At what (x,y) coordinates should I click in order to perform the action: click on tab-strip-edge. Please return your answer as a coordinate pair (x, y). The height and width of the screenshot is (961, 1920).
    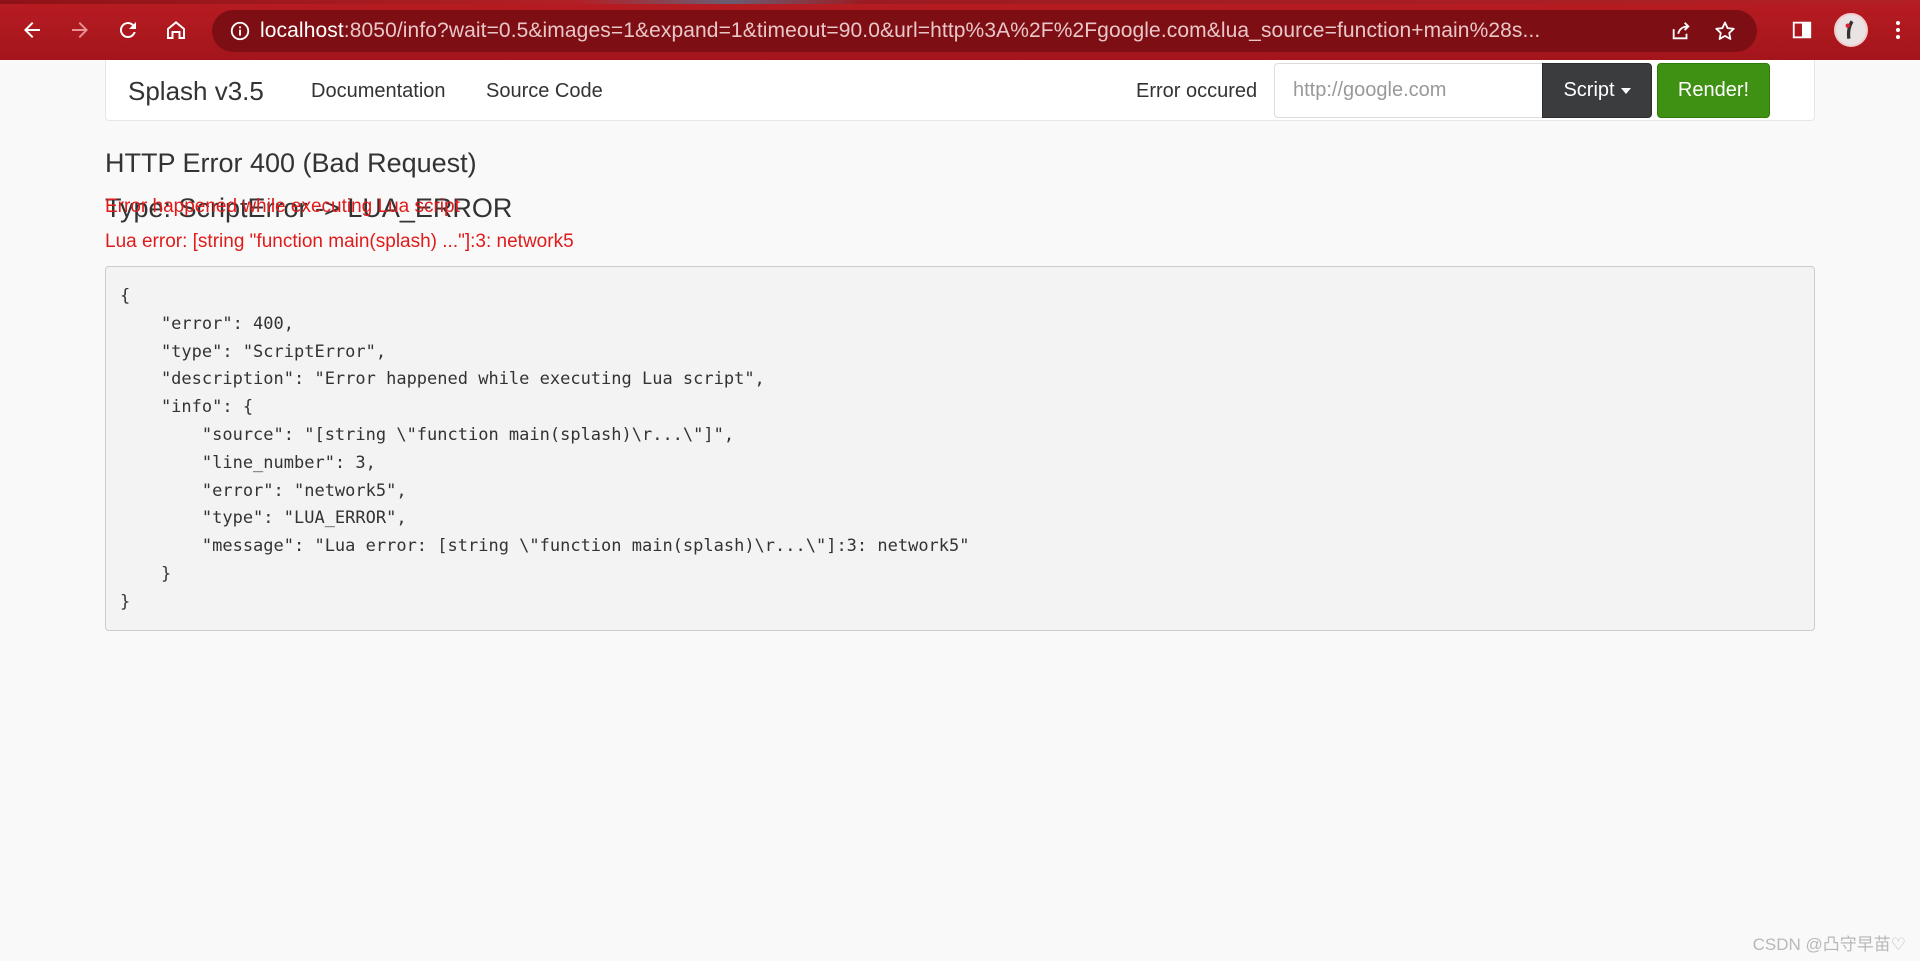
    Looking at the image, I should click on (960, 2).